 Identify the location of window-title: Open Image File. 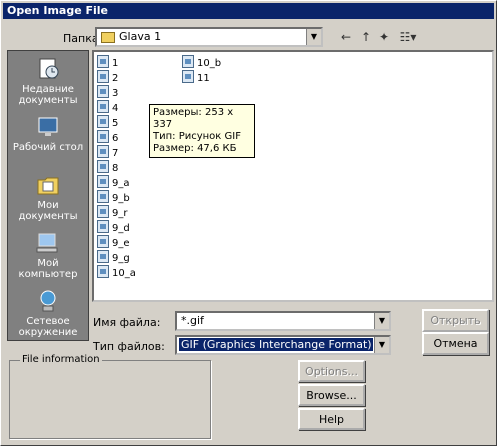
(58, 10).